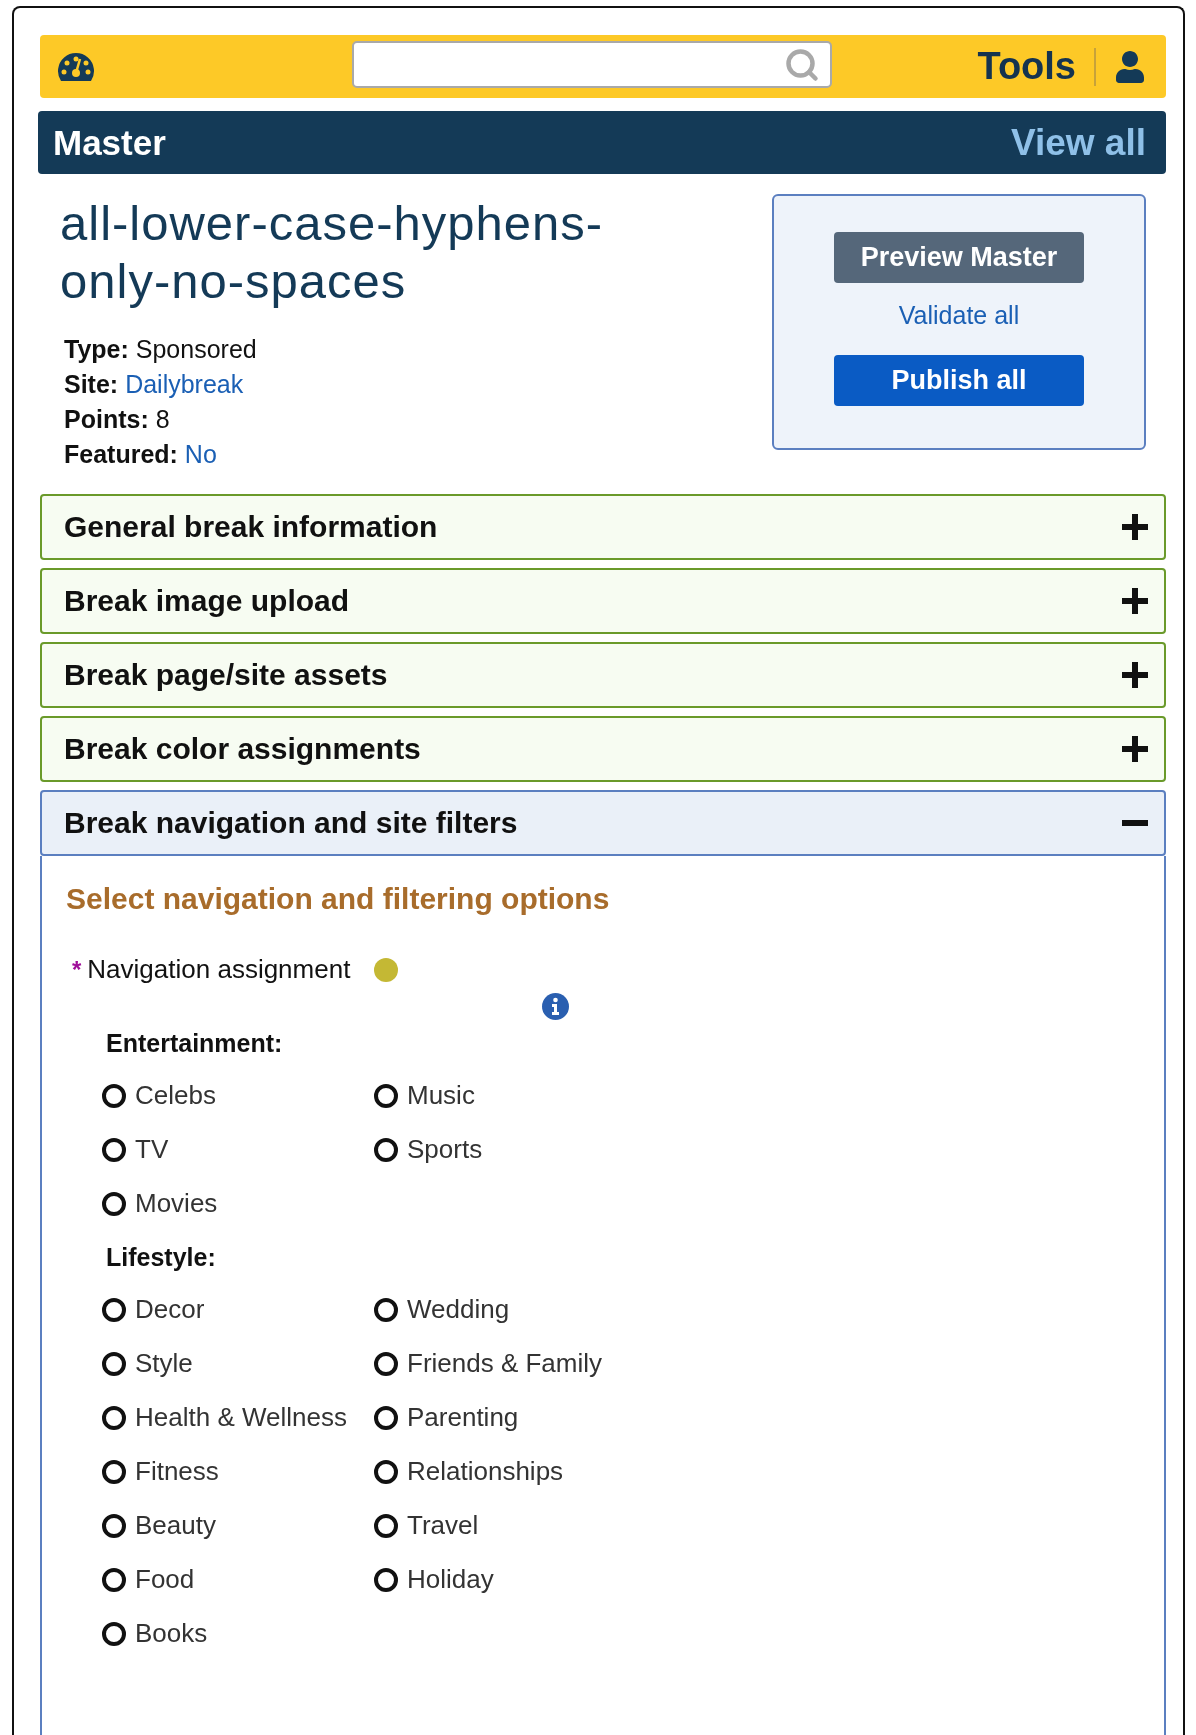 This screenshot has width=1196, height=1735. I want to click on radio-option: Relationships, so click(504, 1471).